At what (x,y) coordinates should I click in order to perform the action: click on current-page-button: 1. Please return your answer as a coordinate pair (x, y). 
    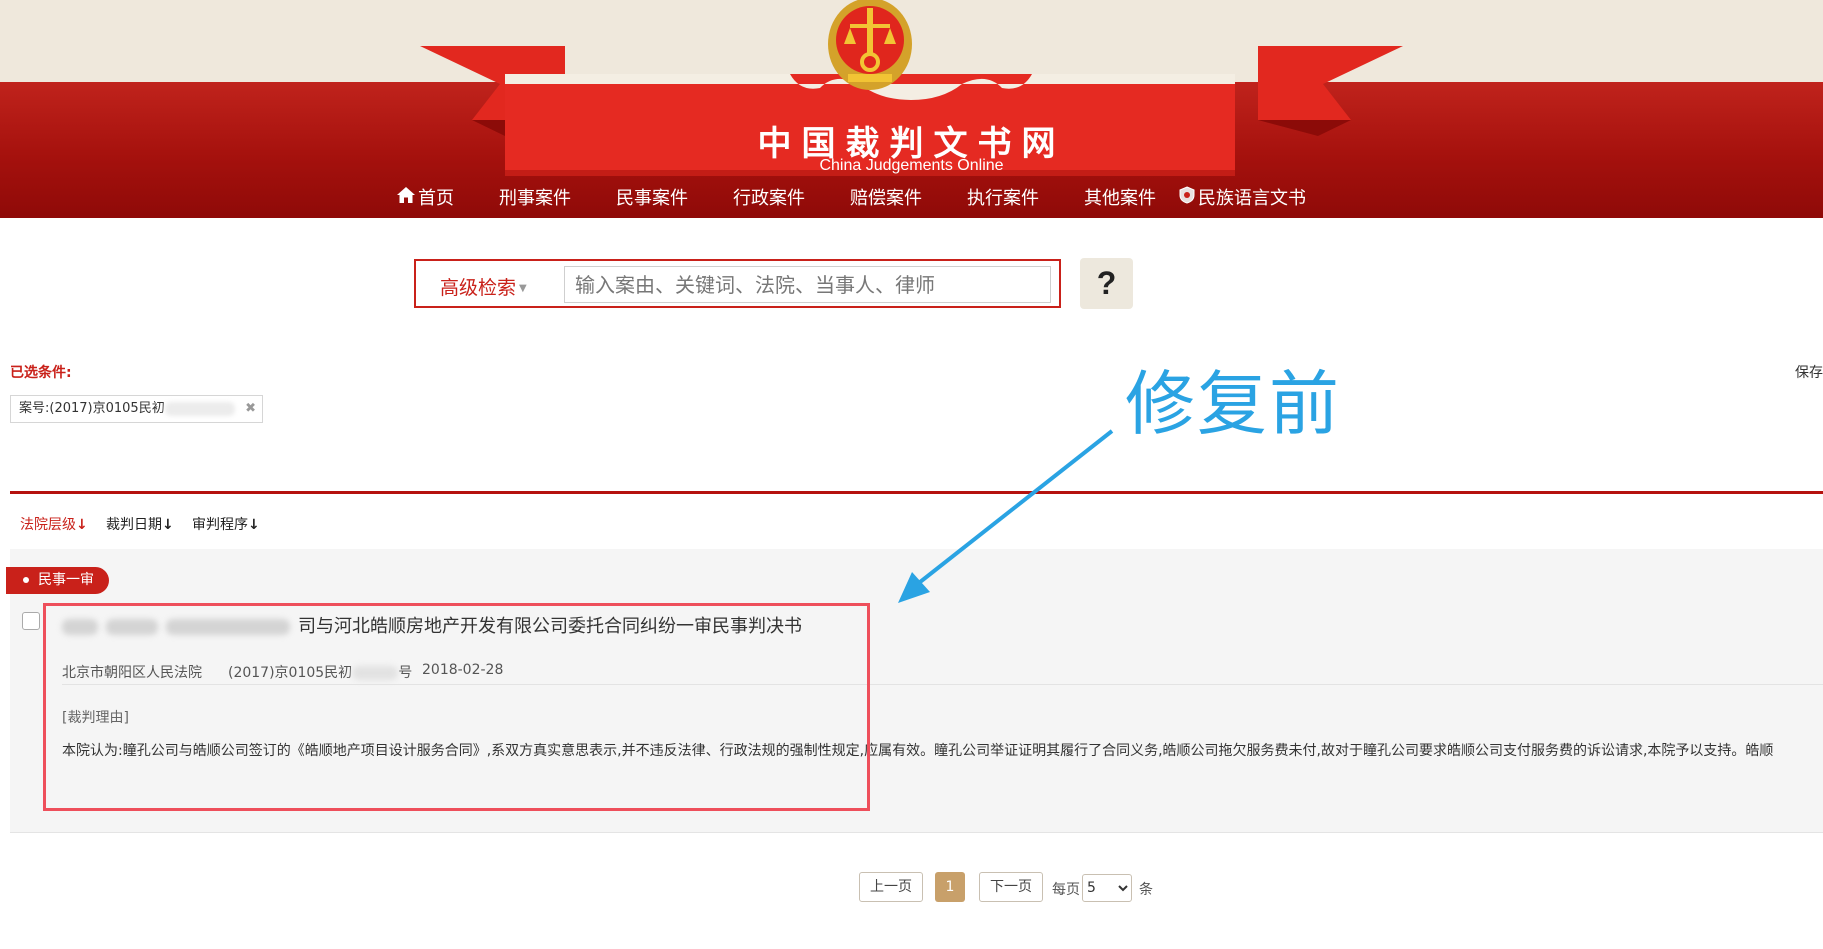
    Looking at the image, I should click on (950, 887).